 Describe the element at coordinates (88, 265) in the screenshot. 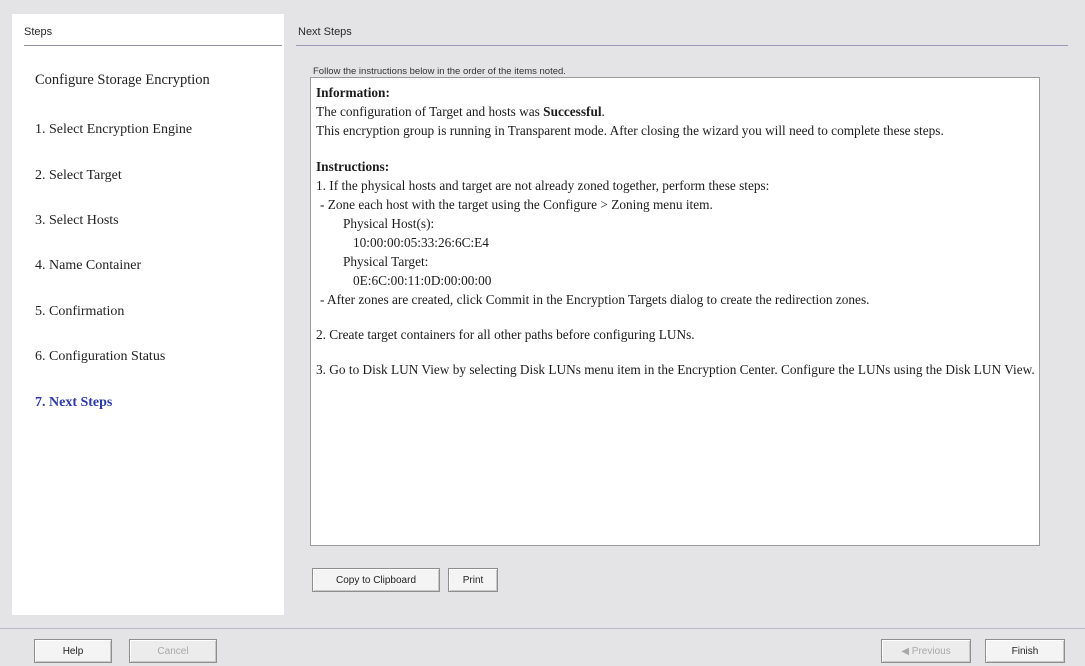

I see `step-name-container: 4. Name Container` at that location.